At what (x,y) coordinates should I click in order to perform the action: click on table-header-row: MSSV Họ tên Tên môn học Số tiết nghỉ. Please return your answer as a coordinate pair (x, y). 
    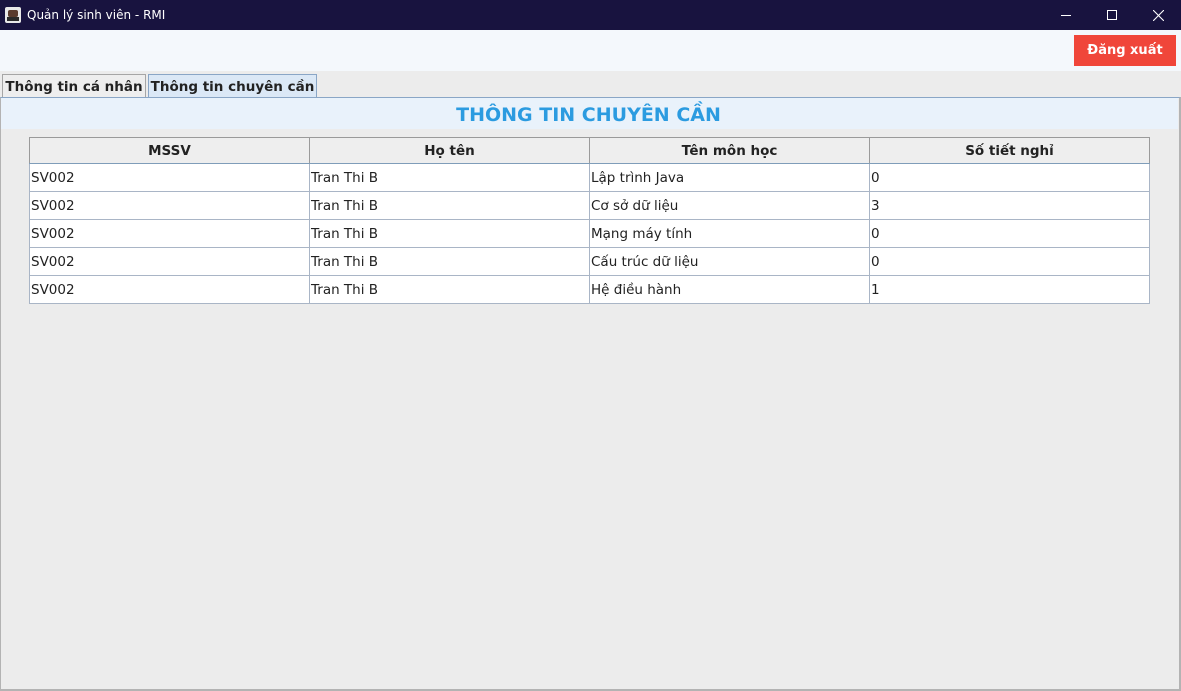
    Looking at the image, I should click on (589, 150).